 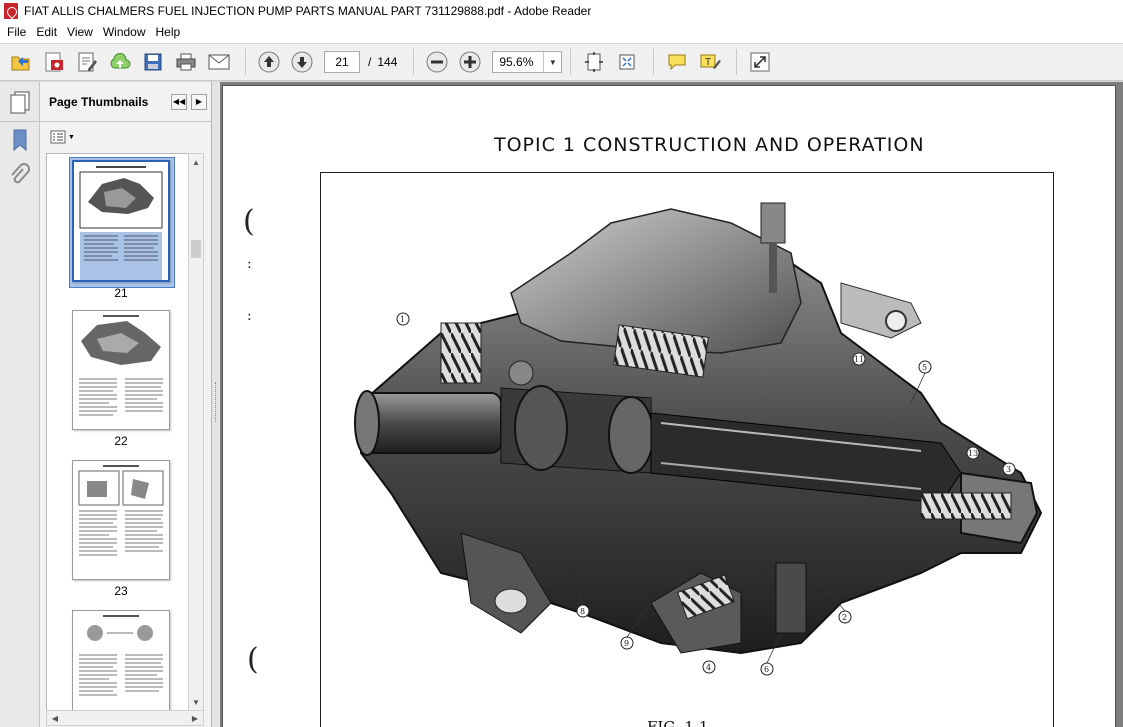 I want to click on speech-bubble-icon, so click(x=677, y=62).